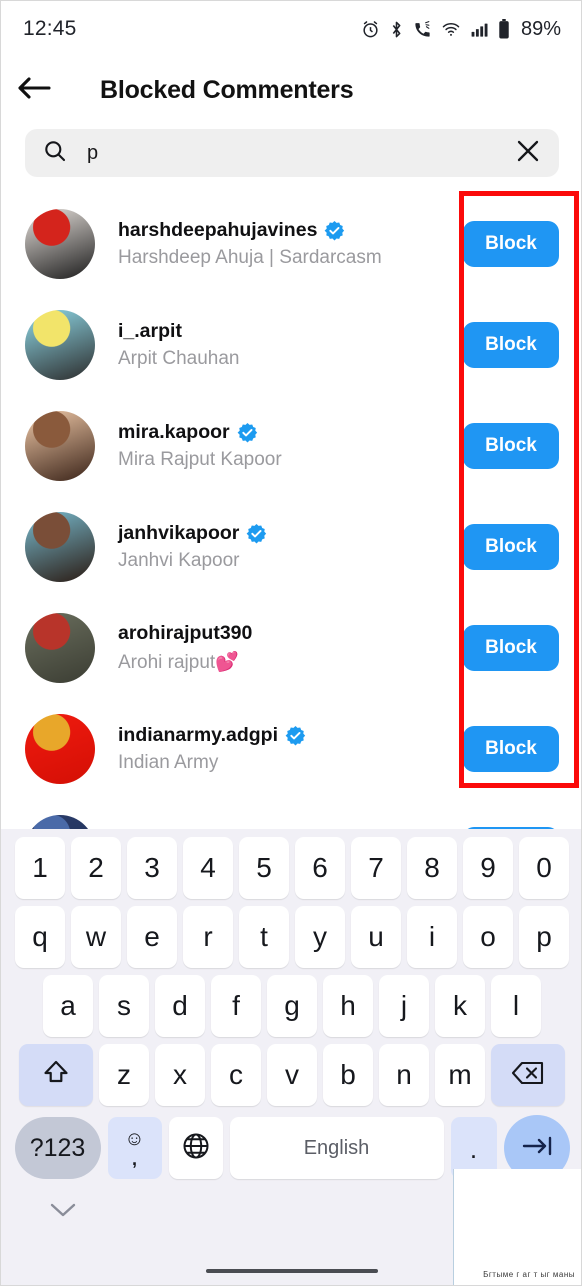 The width and height of the screenshot is (582, 1286). What do you see at coordinates (516, 1006) in the screenshot?
I see `key-l: l` at bounding box center [516, 1006].